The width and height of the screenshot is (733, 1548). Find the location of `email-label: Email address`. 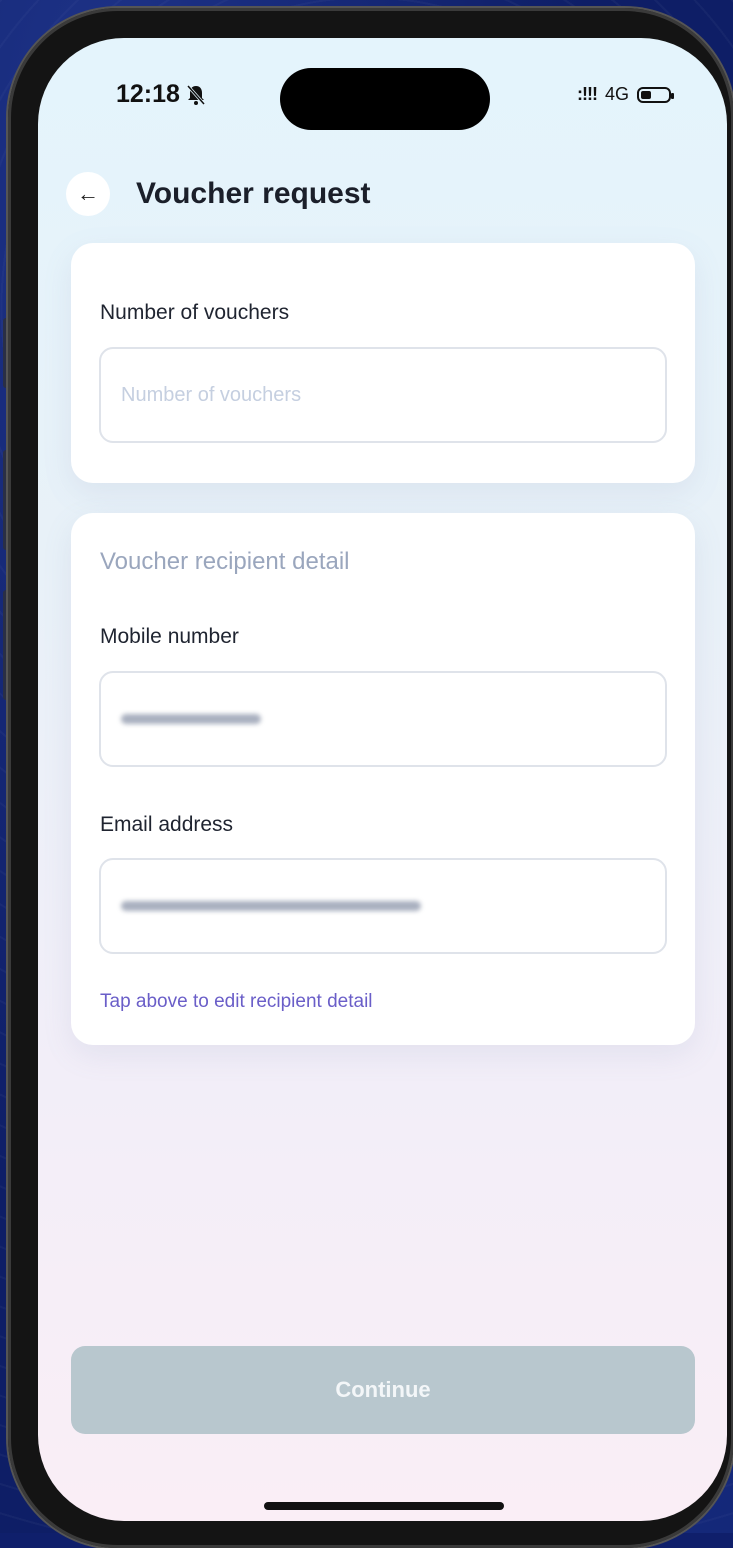

email-label: Email address is located at coordinates (167, 824).